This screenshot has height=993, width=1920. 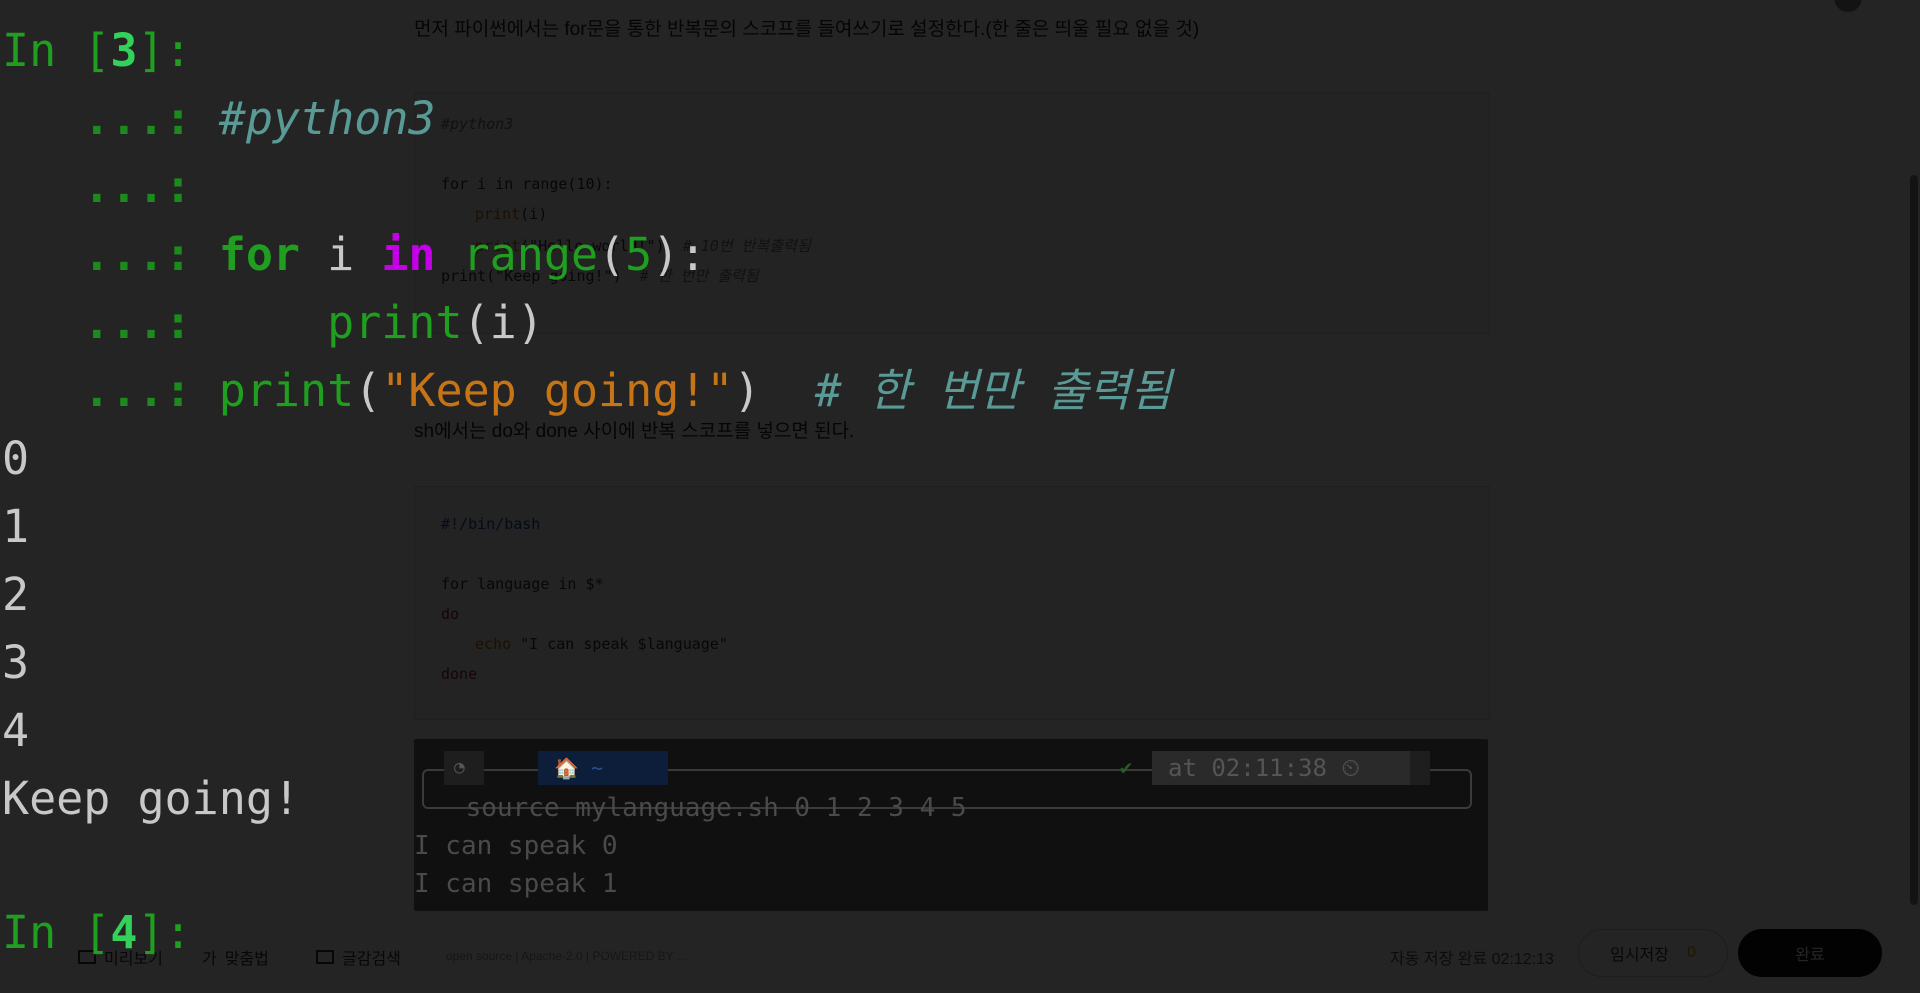 I want to click on terminal-command: source mylanguage.sh 0 1 2 3 4 5, so click(x=708, y=808).